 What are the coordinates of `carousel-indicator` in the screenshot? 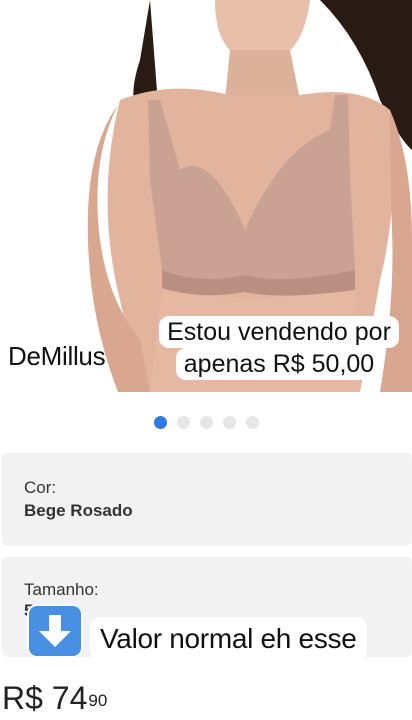 It's located at (206, 424).